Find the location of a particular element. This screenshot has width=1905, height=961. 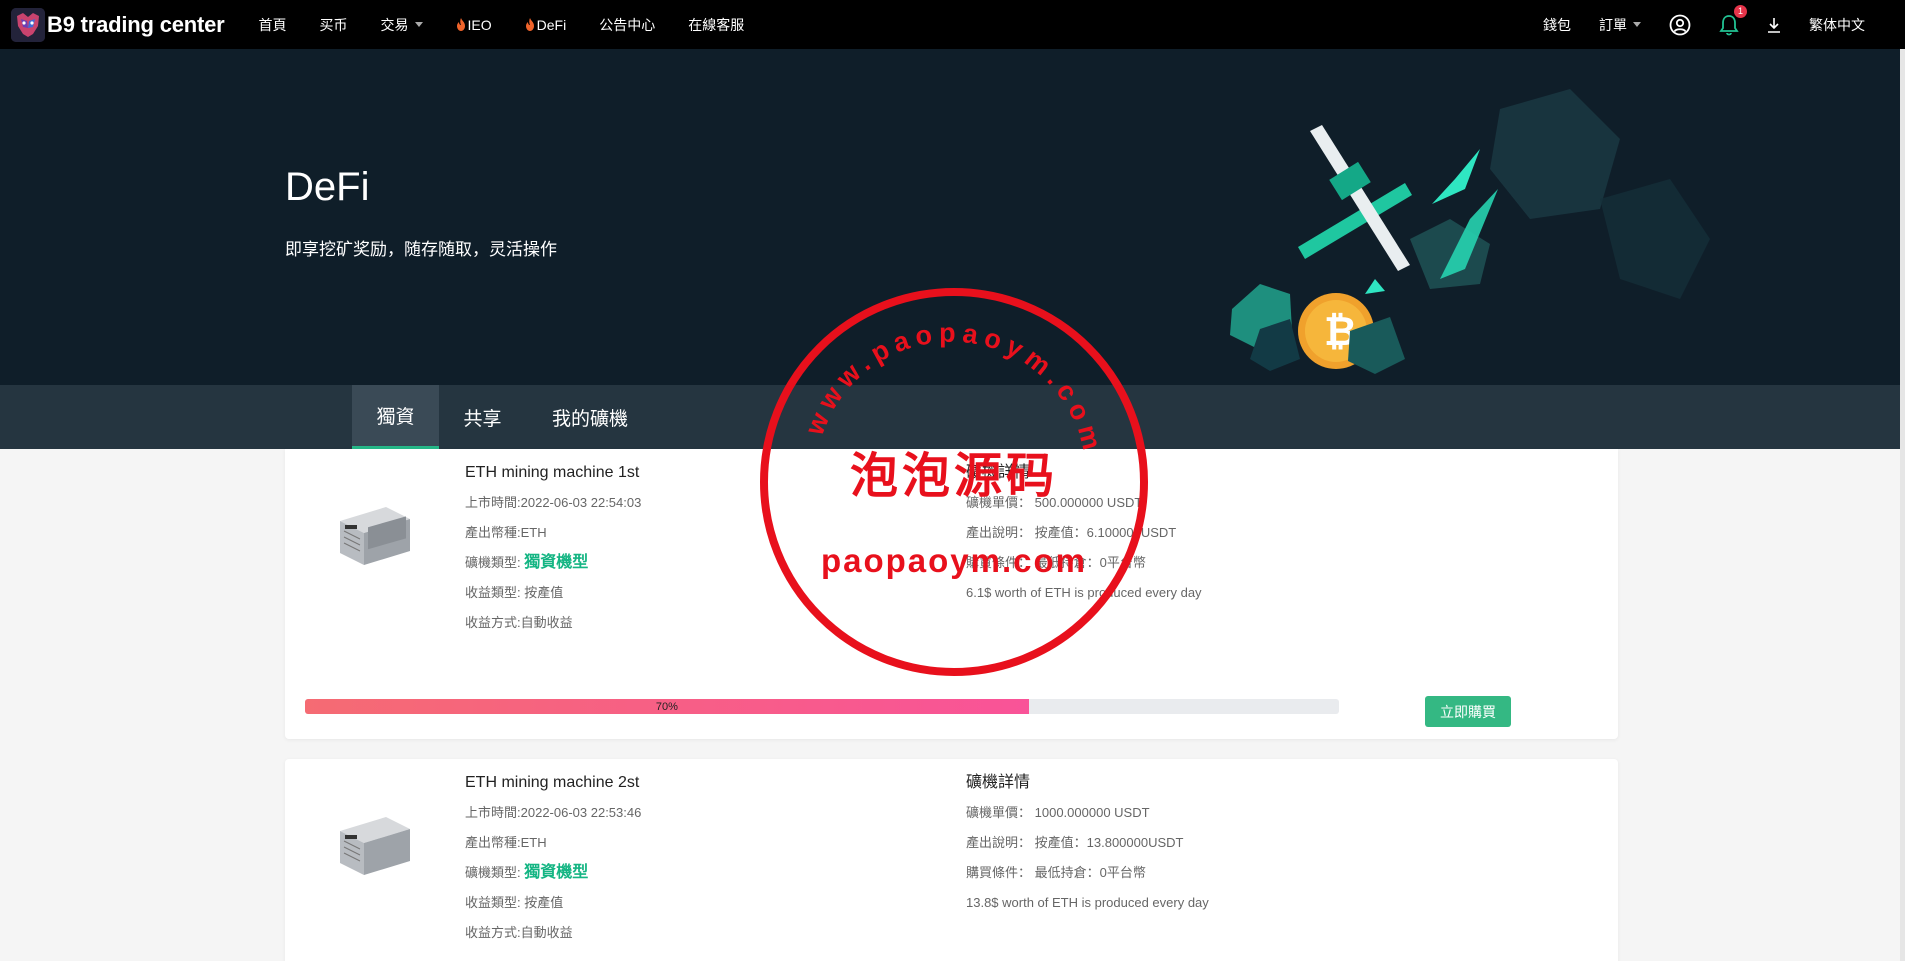

wallet-link: 錢包 is located at coordinates (1557, 25).